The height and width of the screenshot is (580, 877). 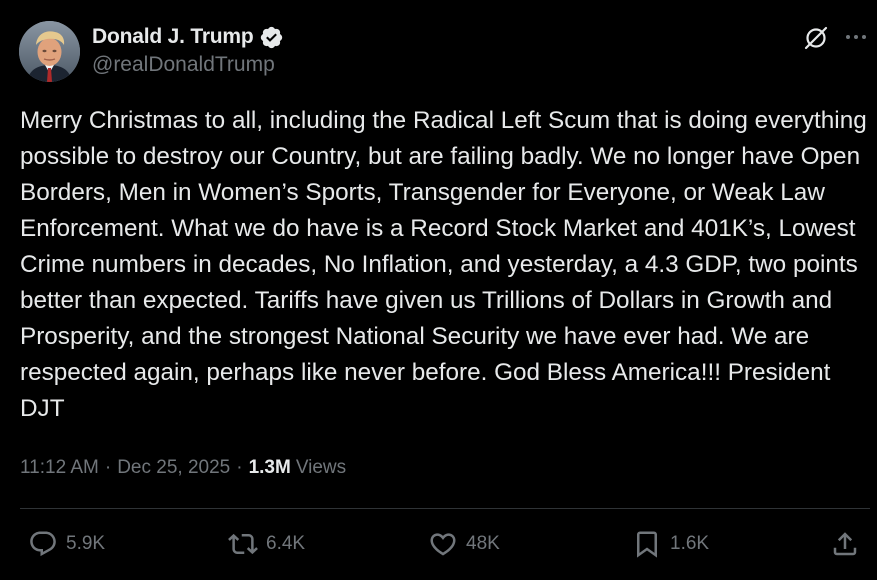 I want to click on avatar, so click(x=49, y=51).